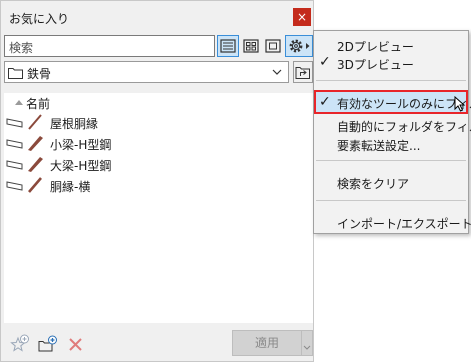 This screenshot has width=471, height=362. I want to click on gear-icon, so click(299, 46).